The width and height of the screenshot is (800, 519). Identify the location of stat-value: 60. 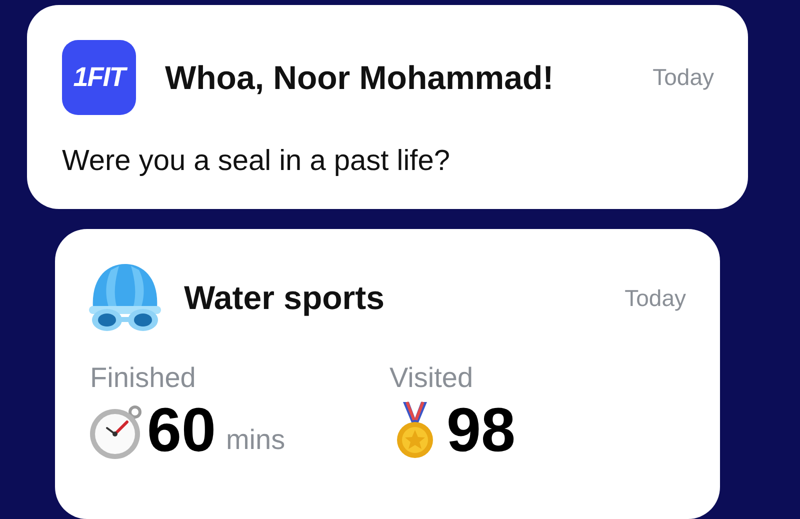
(181, 431).